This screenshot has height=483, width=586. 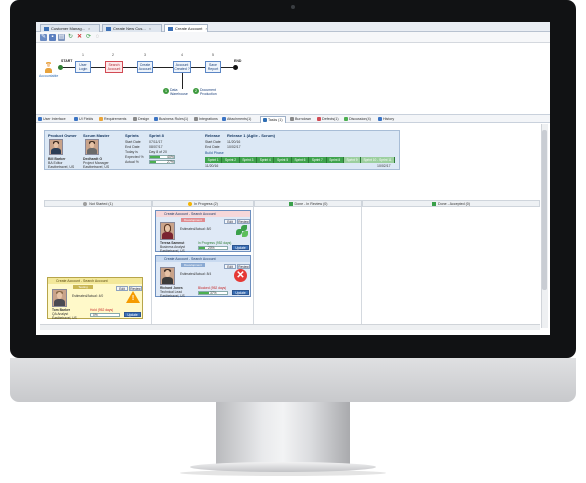 What do you see at coordinates (156, 147) in the screenshot?
I see `sprint-end-date: 08/07/17` at bounding box center [156, 147].